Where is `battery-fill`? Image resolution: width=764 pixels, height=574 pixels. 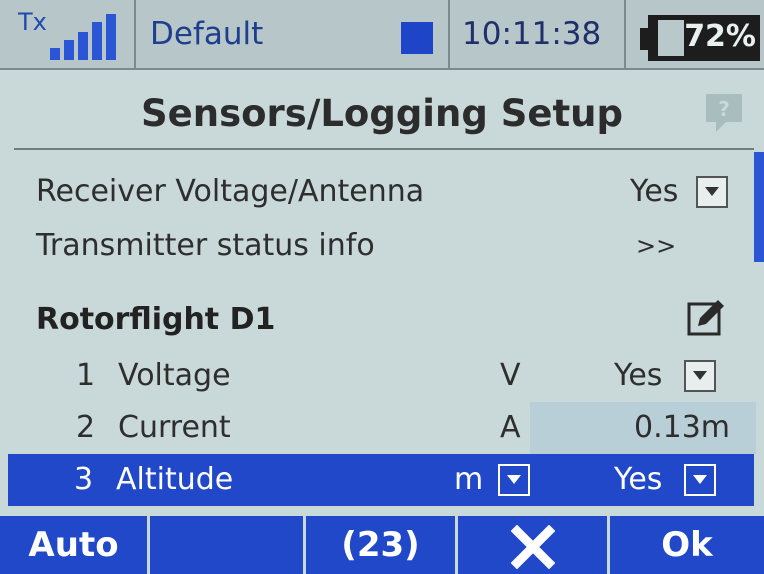 battery-fill is located at coordinates (671, 38).